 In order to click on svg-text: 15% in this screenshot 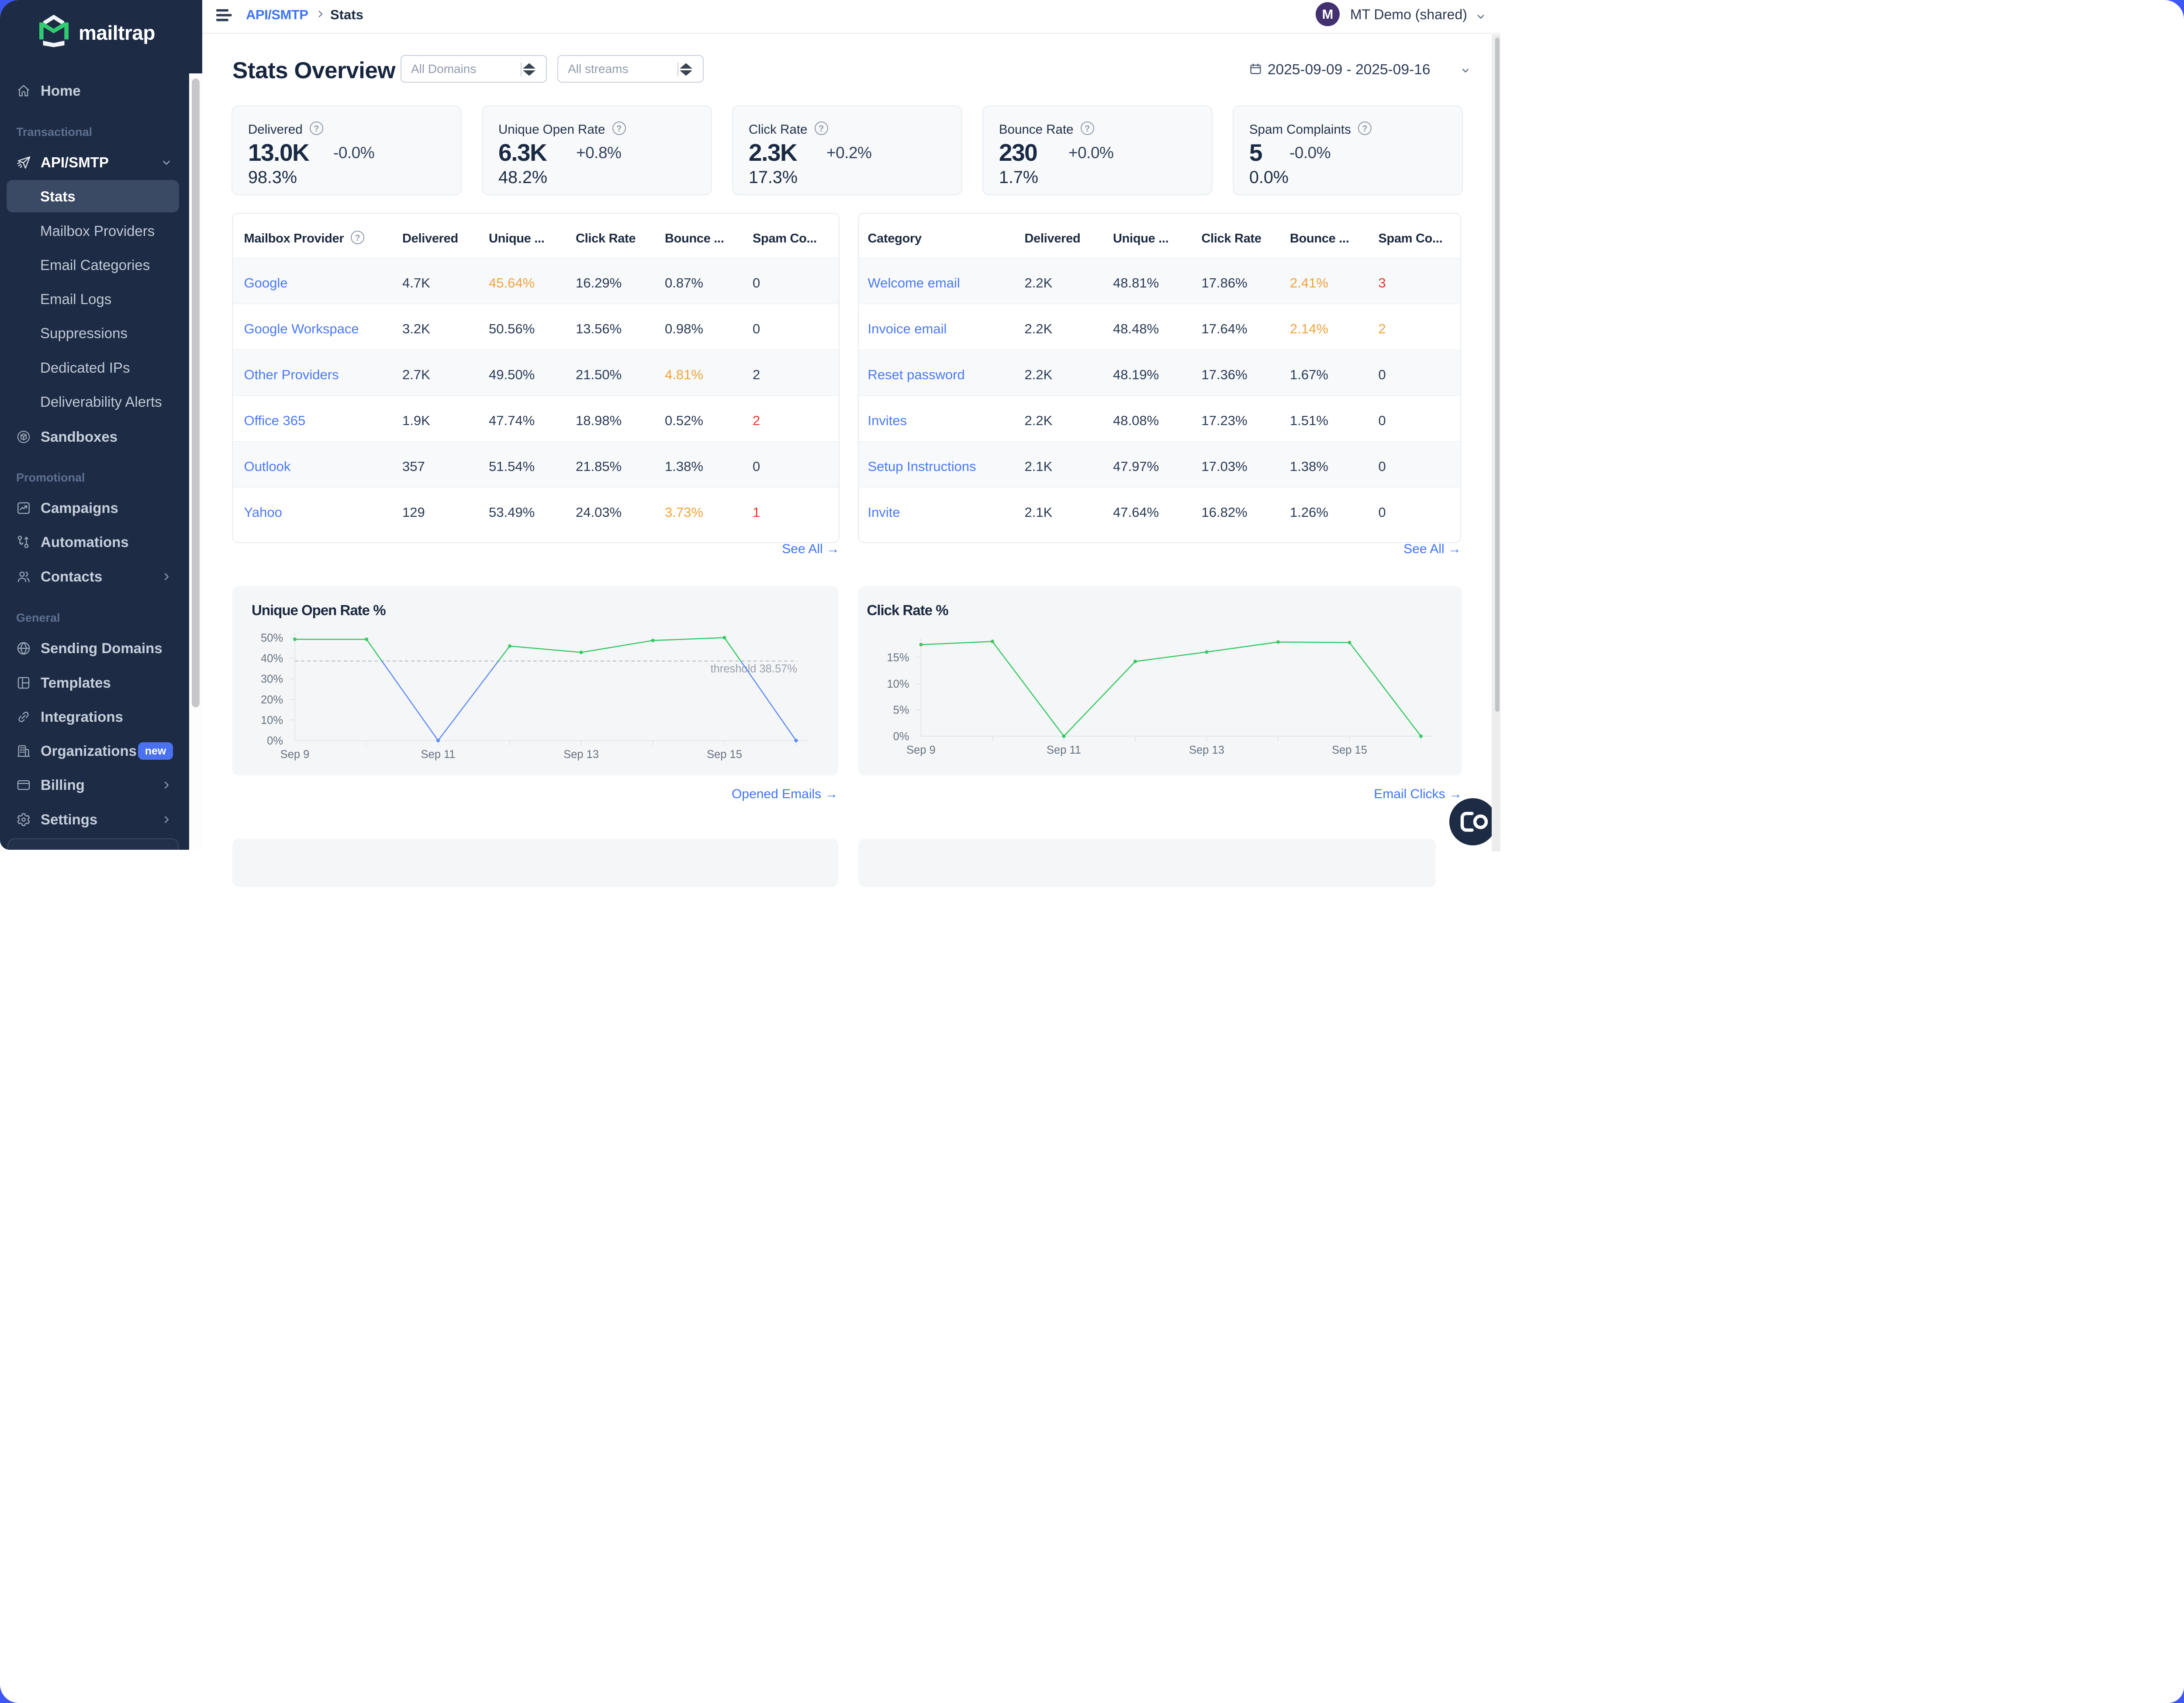, I will do `click(898, 658)`.